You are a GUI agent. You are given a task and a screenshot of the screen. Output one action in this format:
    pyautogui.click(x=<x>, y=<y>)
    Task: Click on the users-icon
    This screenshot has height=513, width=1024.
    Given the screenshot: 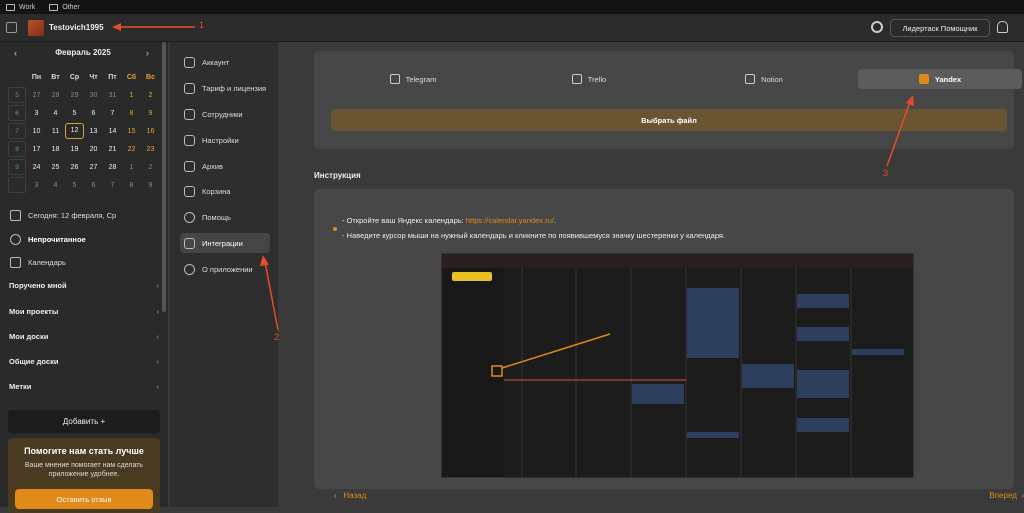 What is the action you would take?
    pyautogui.click(x=189, y=114)
    